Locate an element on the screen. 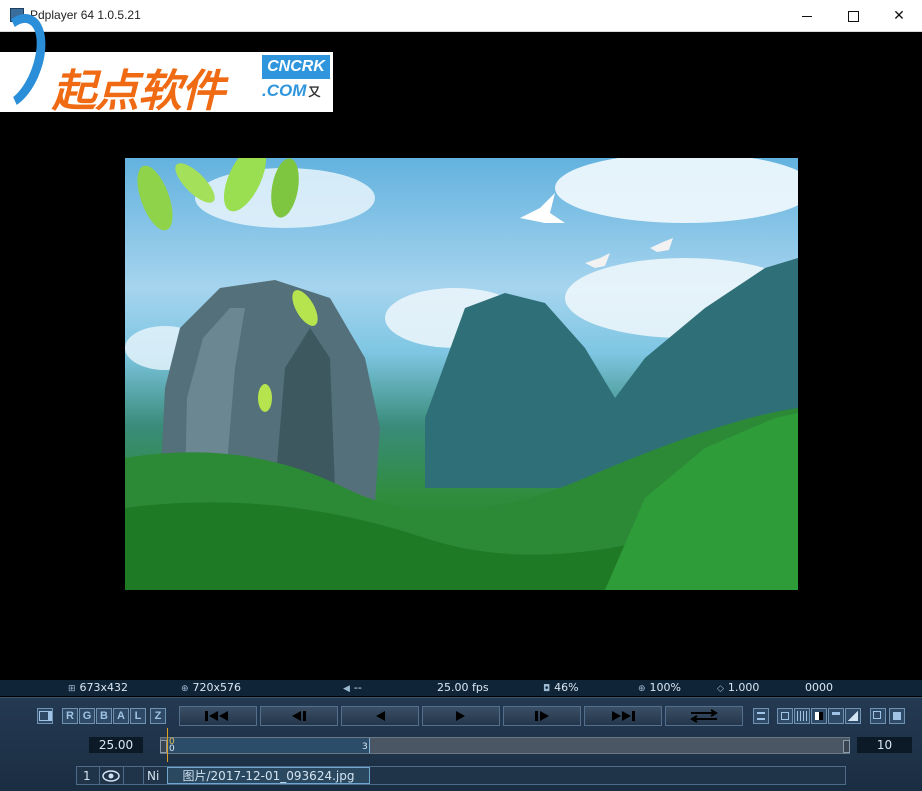  layer-filename: 图片/2017-12-01_093624.jpg is located at coordinates (268, 775).